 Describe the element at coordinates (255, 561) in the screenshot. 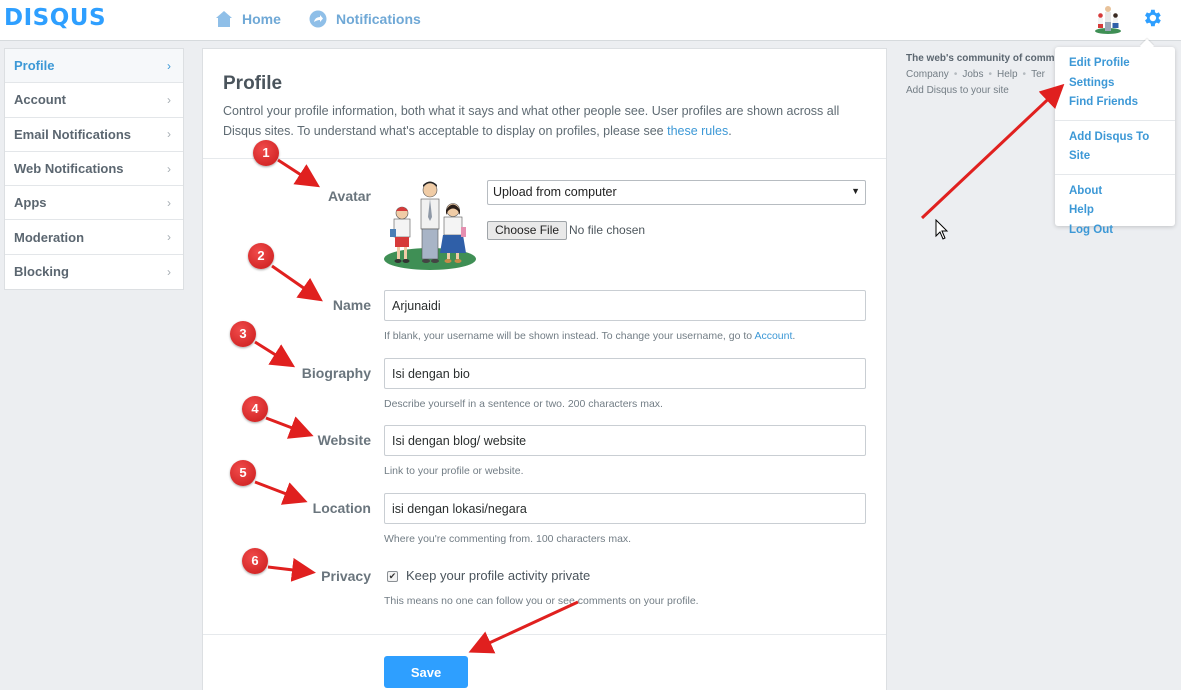

I see `annotation-marker-6: 6` at that location.